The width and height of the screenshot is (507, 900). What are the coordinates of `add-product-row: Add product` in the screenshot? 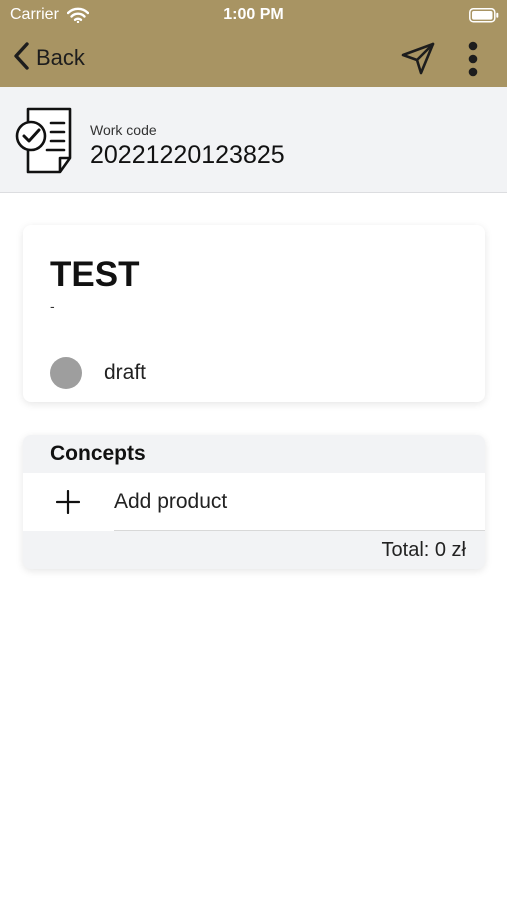 It's located at (254, 502).